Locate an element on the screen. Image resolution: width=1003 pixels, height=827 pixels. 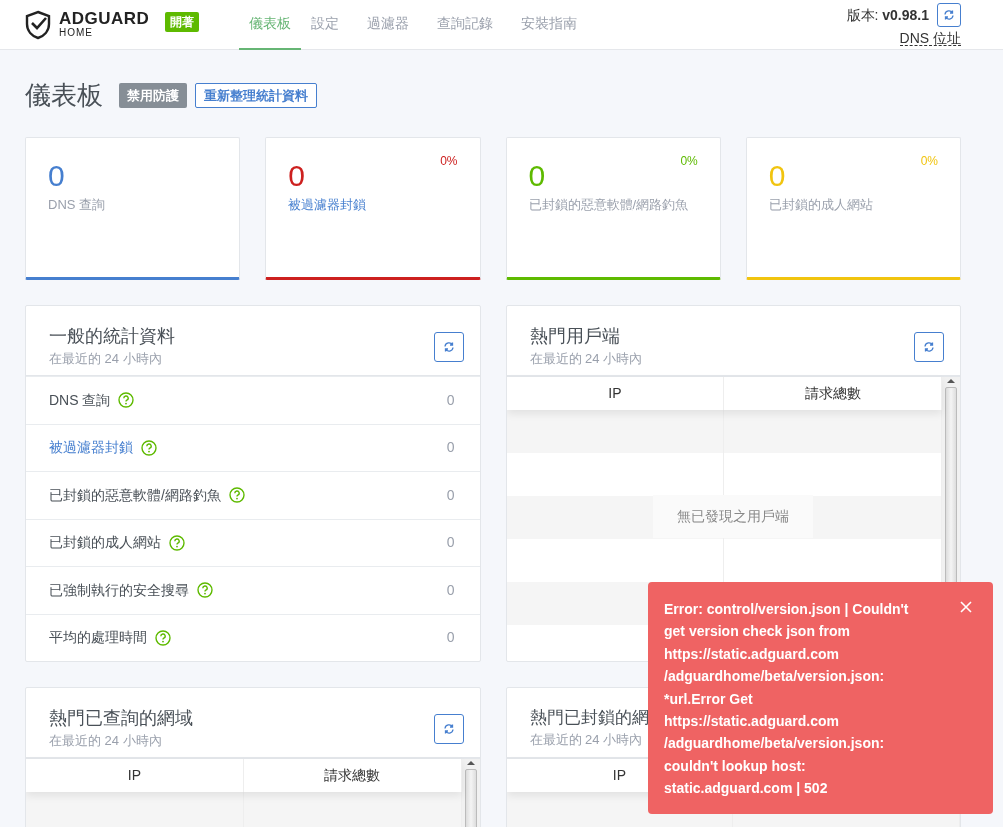
card-title: 一般的統計資料 is located at coordinates (112, 335).